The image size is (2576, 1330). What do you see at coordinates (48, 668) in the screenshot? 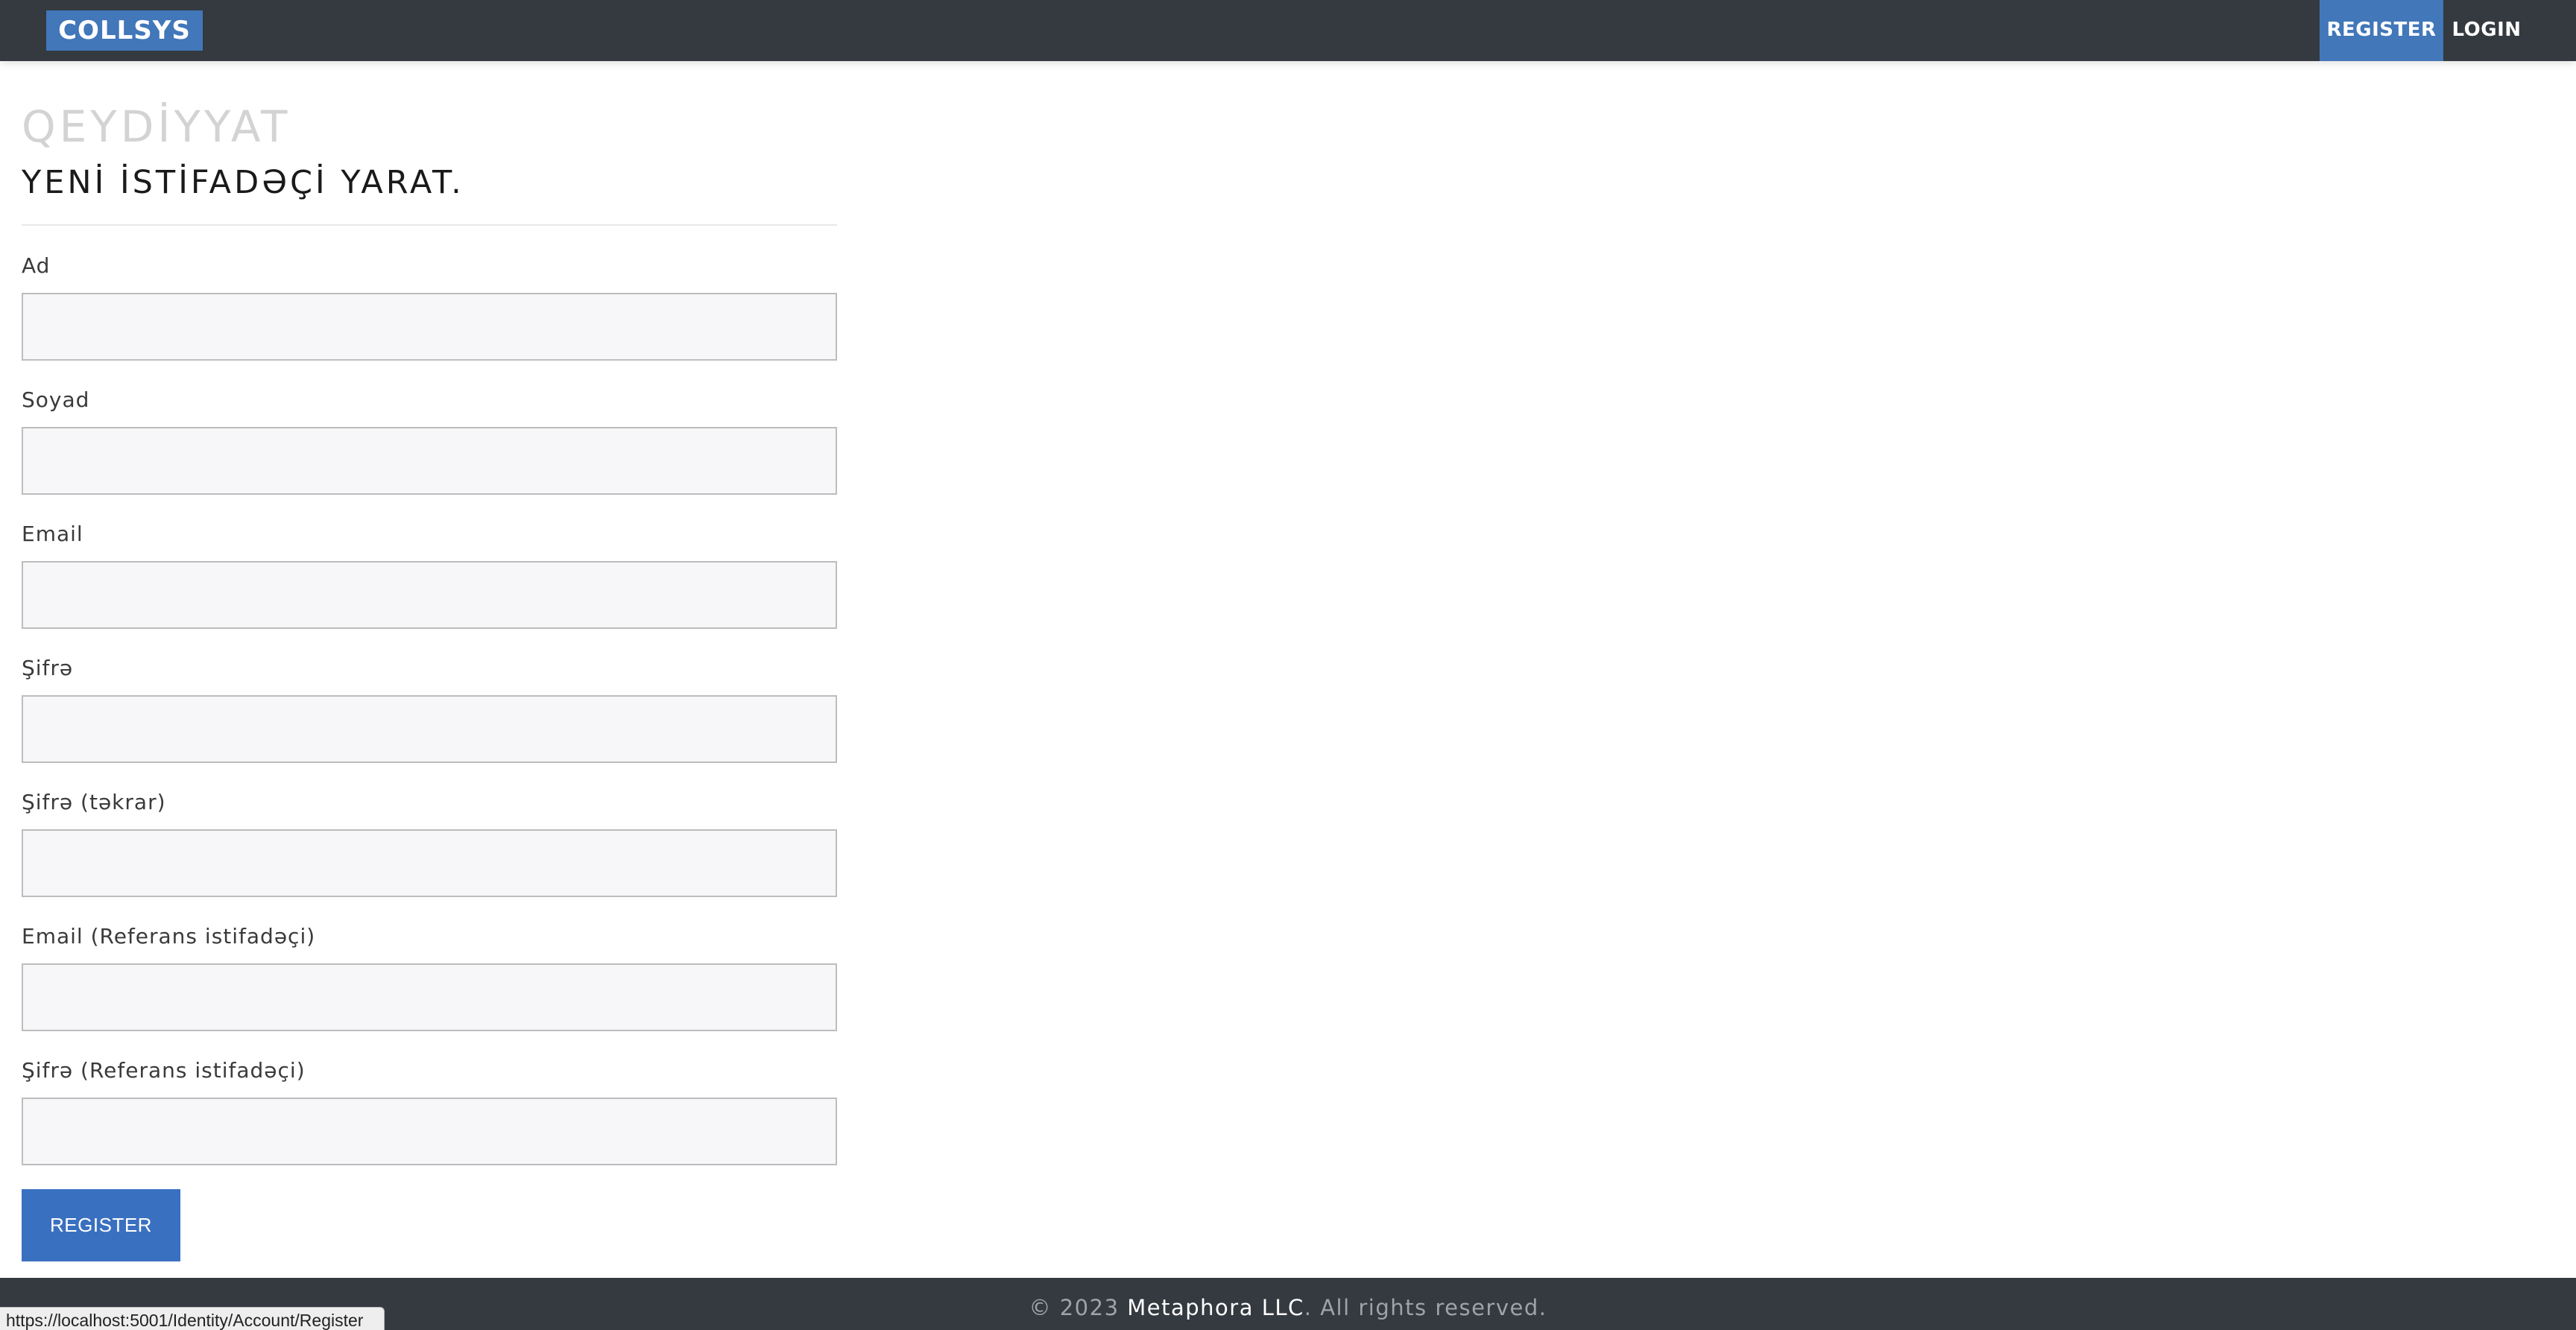
I see `password-label: Şifrə` at bounding box center [48, 668].